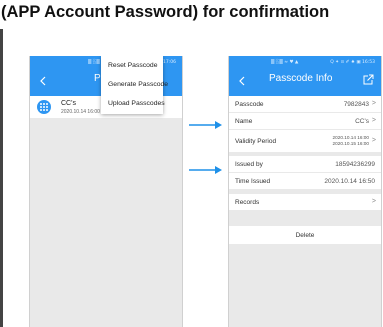 This screenshot has height=327, width=383. What do you see at coordinates (205, 125) in the screenshot?
I see `arrow-issued-by-icon` at bounding box center [205, 125].